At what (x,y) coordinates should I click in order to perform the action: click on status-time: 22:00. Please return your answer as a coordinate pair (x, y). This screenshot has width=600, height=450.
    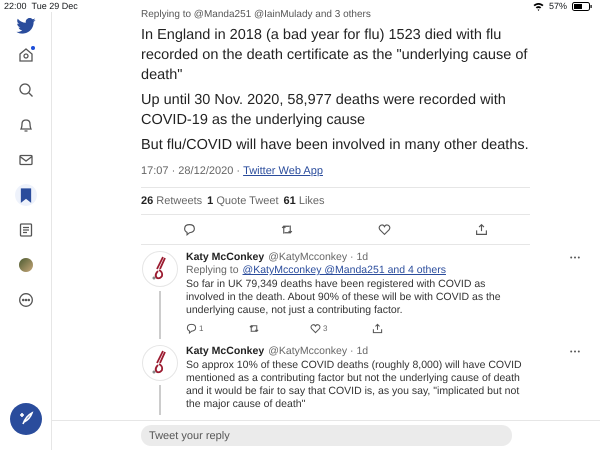
    Looking at the image, I should click on (15, 6).